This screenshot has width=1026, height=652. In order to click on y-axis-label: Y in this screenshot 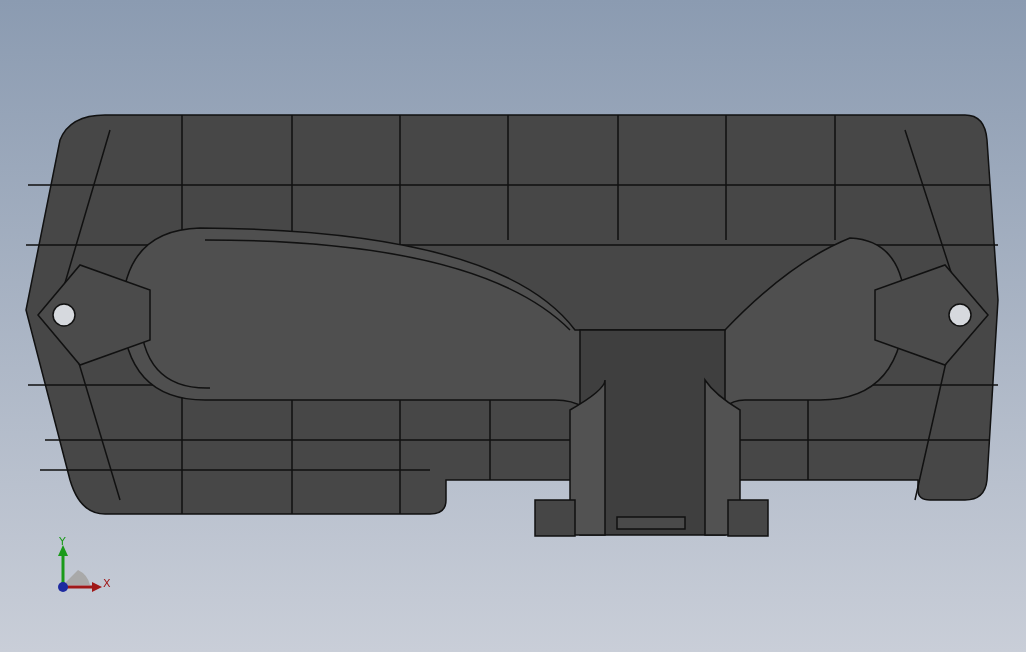, I will do `click(62, 541)`.